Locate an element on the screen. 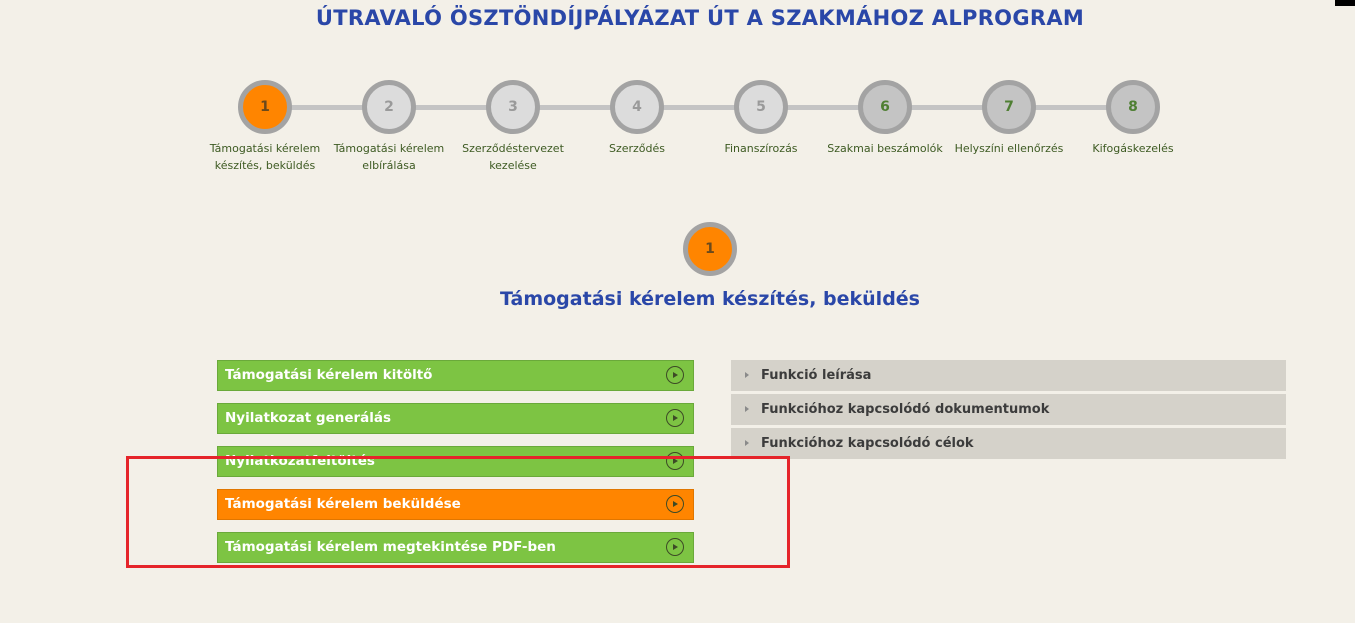 The image size is (1355, 623). step-circle: 8 is located at coordinates (1133, 107).